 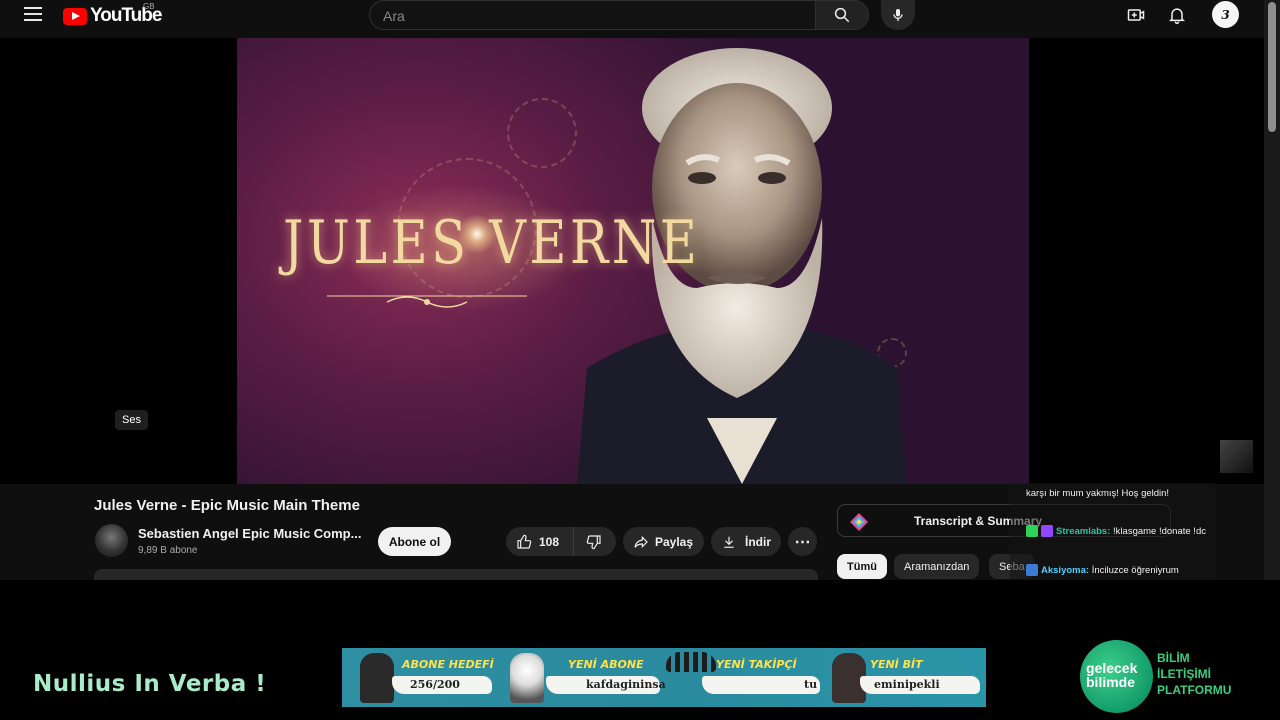 I want to click on goal-title: YENİ BİT, so click(x=896, y=664).